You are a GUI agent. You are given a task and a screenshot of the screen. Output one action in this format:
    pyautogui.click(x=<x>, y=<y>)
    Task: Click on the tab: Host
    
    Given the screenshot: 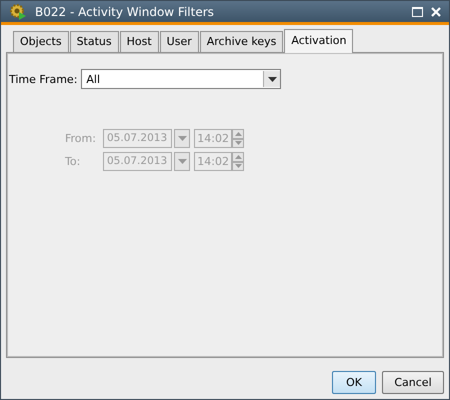 What is the action you would take?
    pyautogui.click(x=139, y=41)
    